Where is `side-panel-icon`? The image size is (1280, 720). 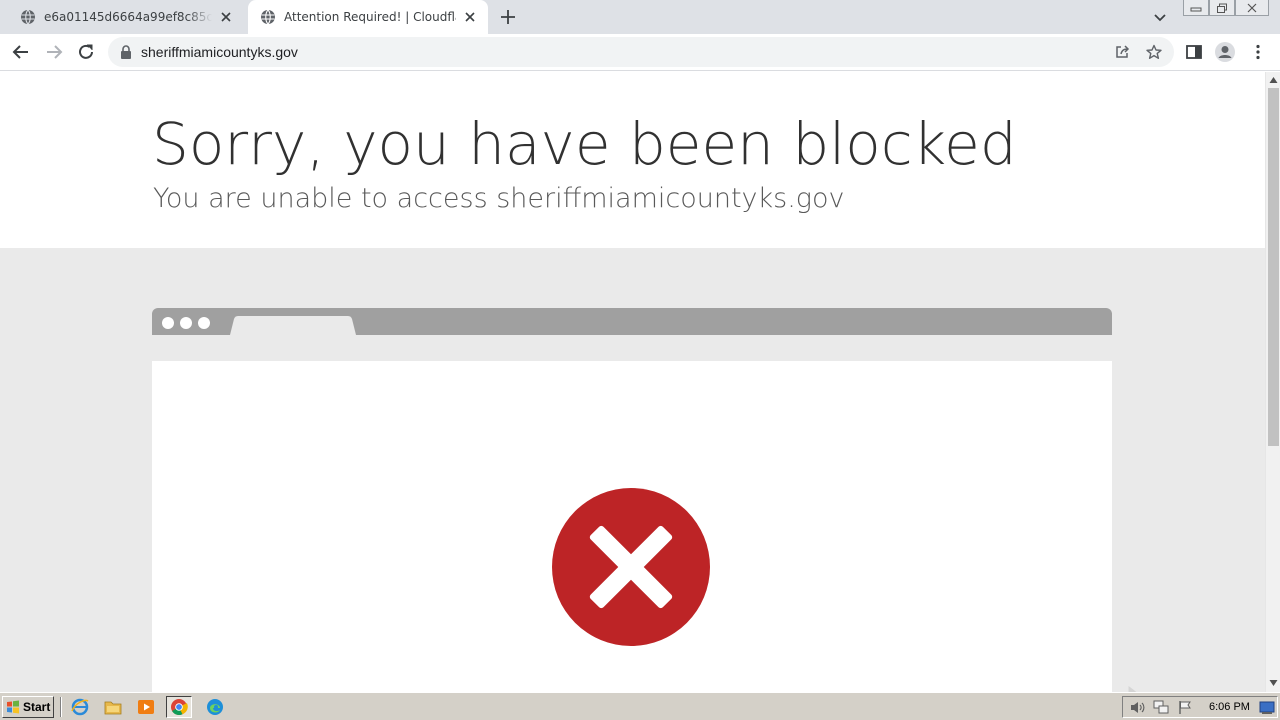
side-panel-icon is located at coordinates (1194, 52).